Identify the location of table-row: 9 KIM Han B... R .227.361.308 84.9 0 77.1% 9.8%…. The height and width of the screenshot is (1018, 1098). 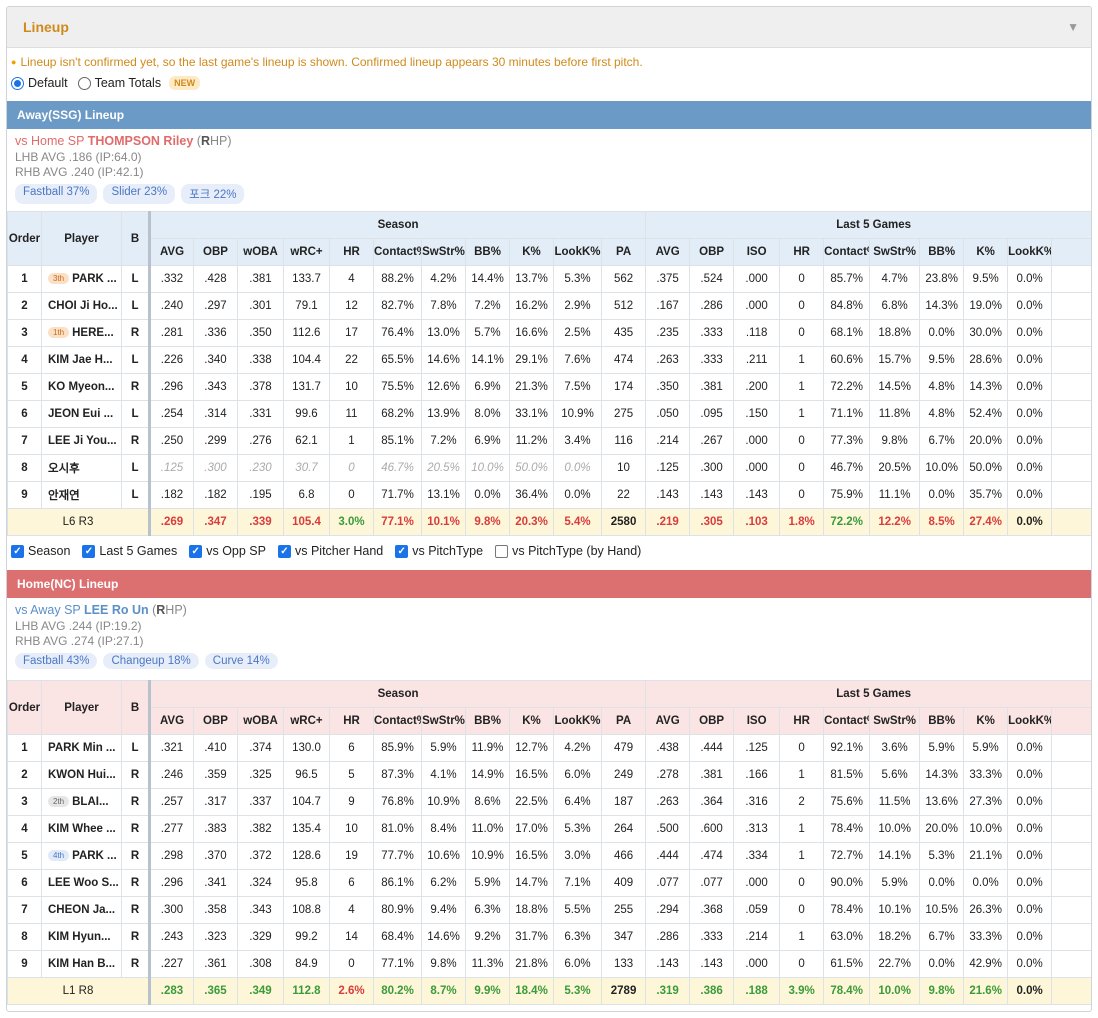
(549, 964).